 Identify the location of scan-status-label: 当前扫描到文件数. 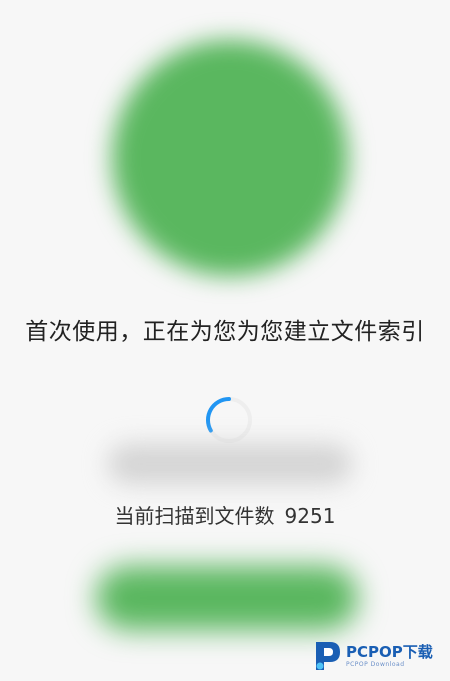
(194, 516).